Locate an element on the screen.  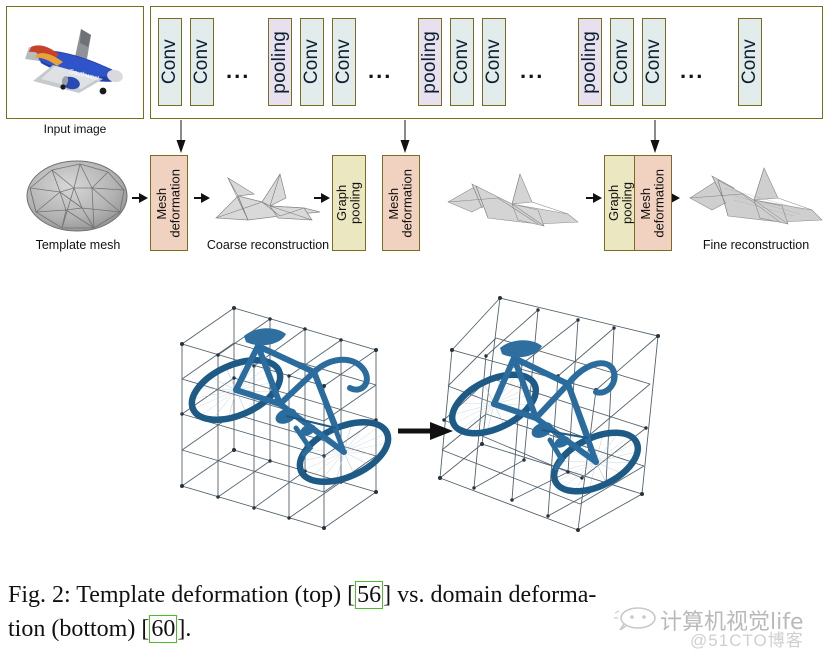
pipeline-block-mesh-2: Mesh deformation is located at coordinates (401, 203).